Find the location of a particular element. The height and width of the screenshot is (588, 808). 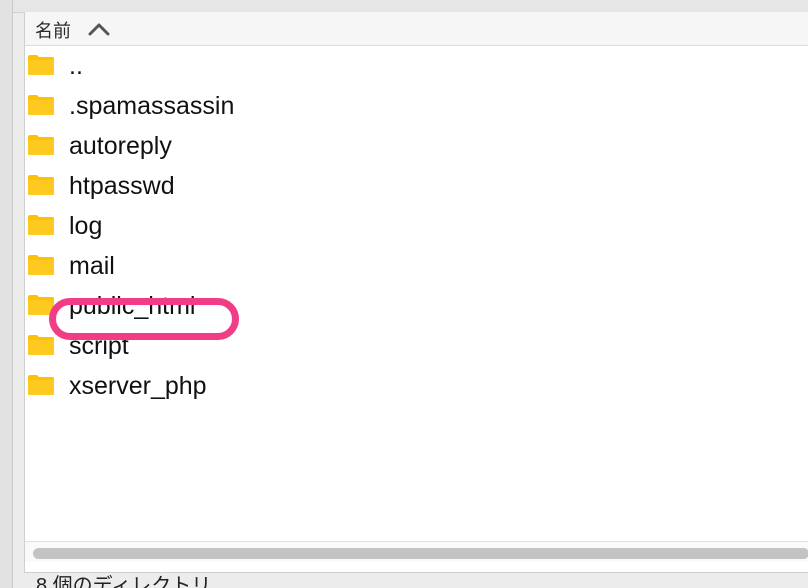

folder-name: script is located at coordinates (99, 346).